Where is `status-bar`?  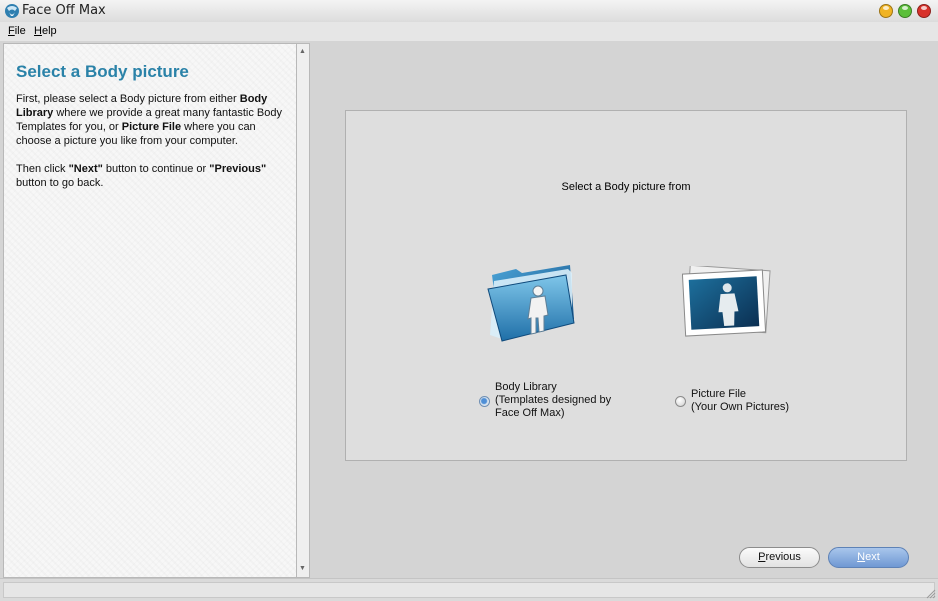 status-bar is located at coordinates (469, 589).